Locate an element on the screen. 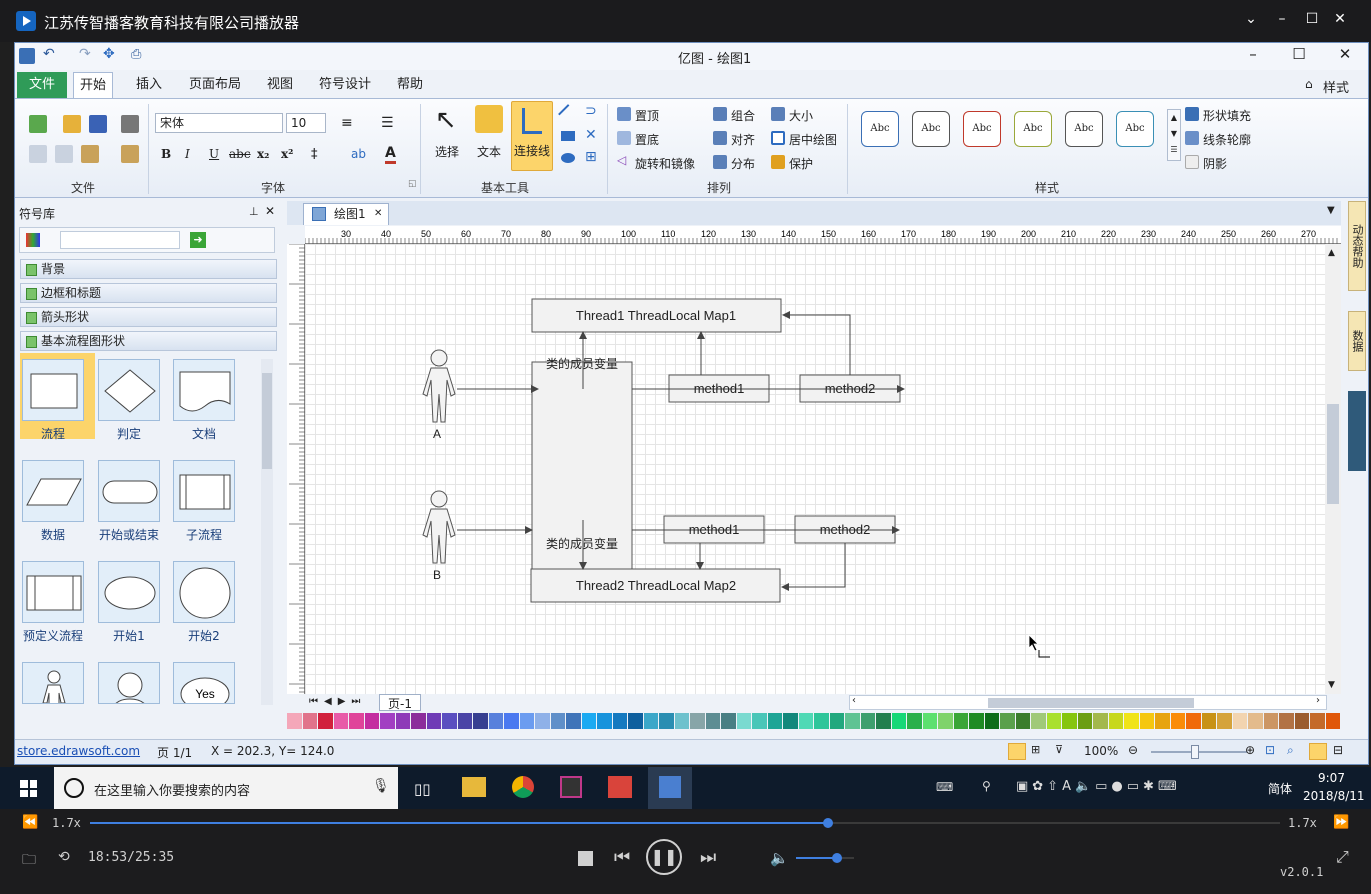  volume-knob is located at coordinates (836, 858).